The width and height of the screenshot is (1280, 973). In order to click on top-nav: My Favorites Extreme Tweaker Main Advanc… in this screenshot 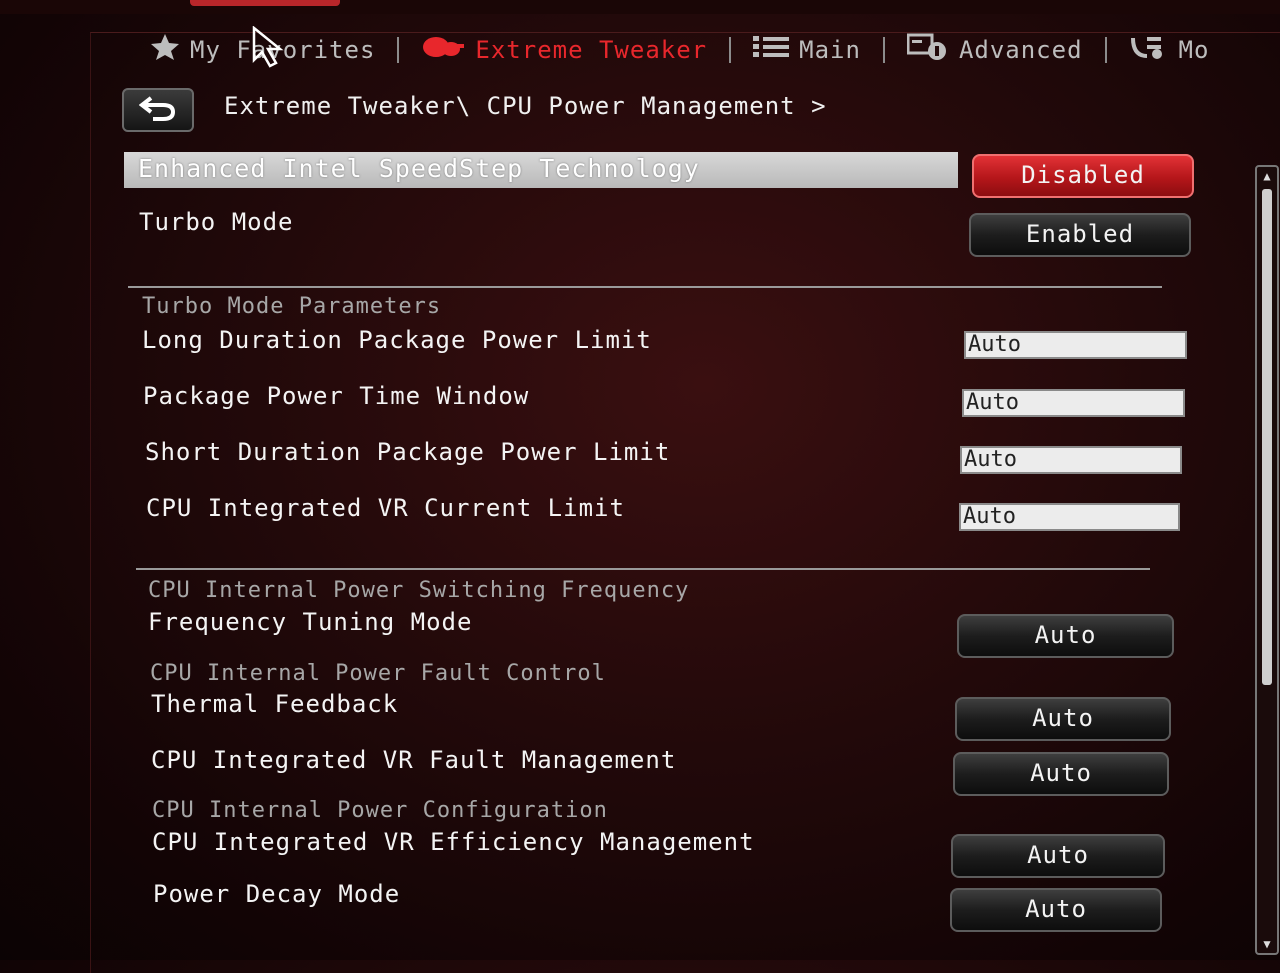, I will do `click(679, 50)`.